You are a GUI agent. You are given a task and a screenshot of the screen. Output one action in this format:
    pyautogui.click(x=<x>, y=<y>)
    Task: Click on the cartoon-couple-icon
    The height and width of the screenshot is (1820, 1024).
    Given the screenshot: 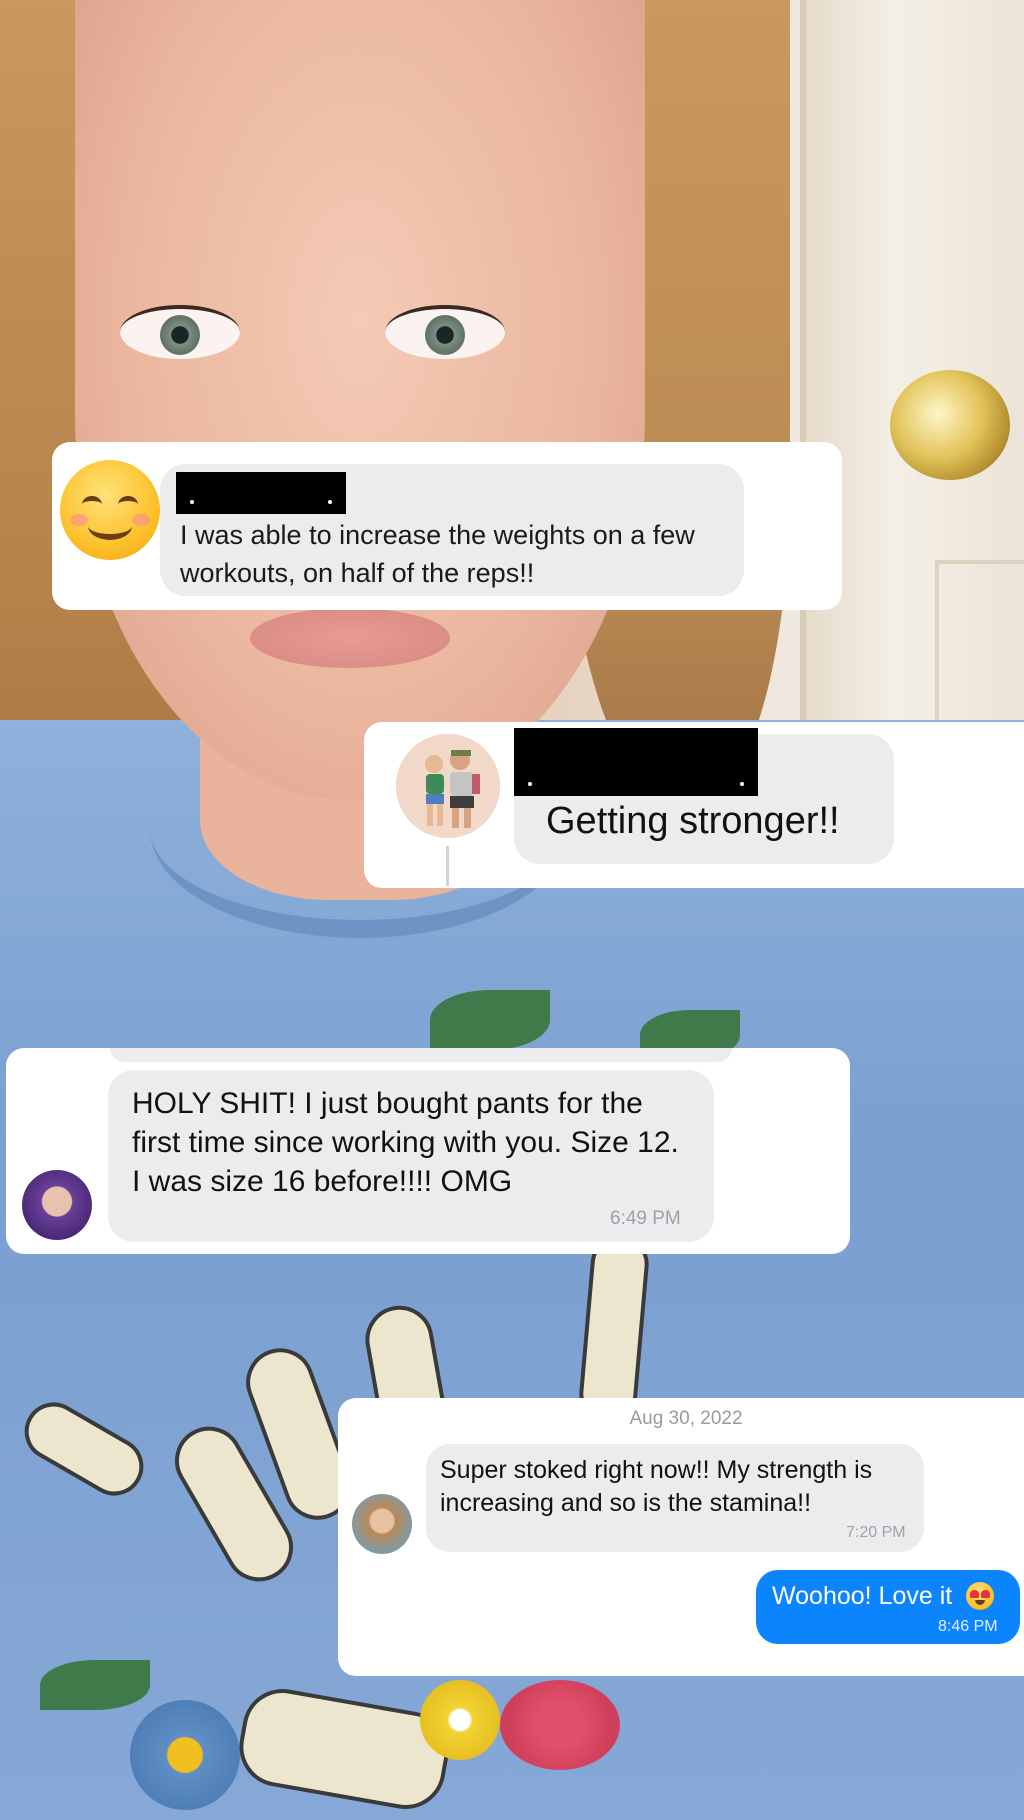 What is the action you would take?
    pyautogui.click(x=448, y=786)
    